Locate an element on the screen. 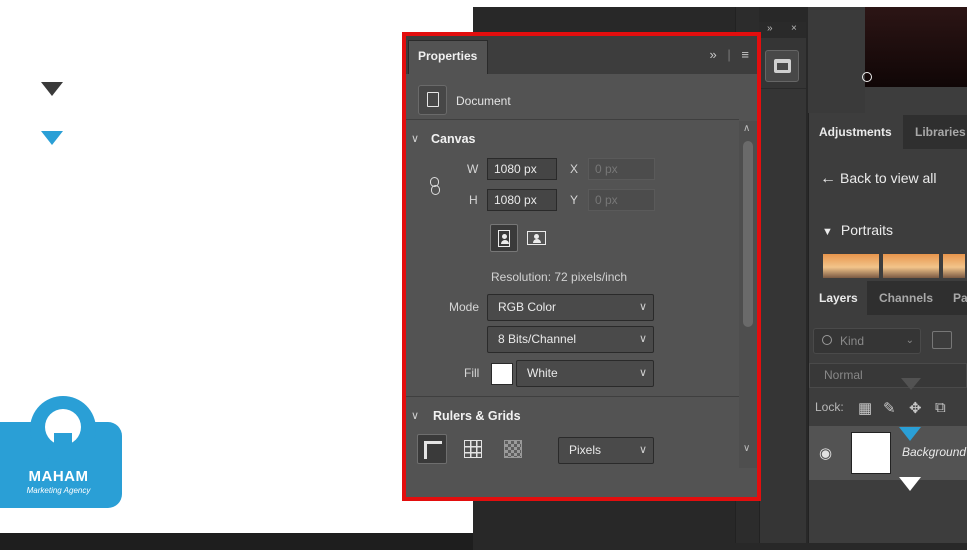 The width and height of the screenshot is (967, 550). grid-icon is located at coordinates (473, 449).